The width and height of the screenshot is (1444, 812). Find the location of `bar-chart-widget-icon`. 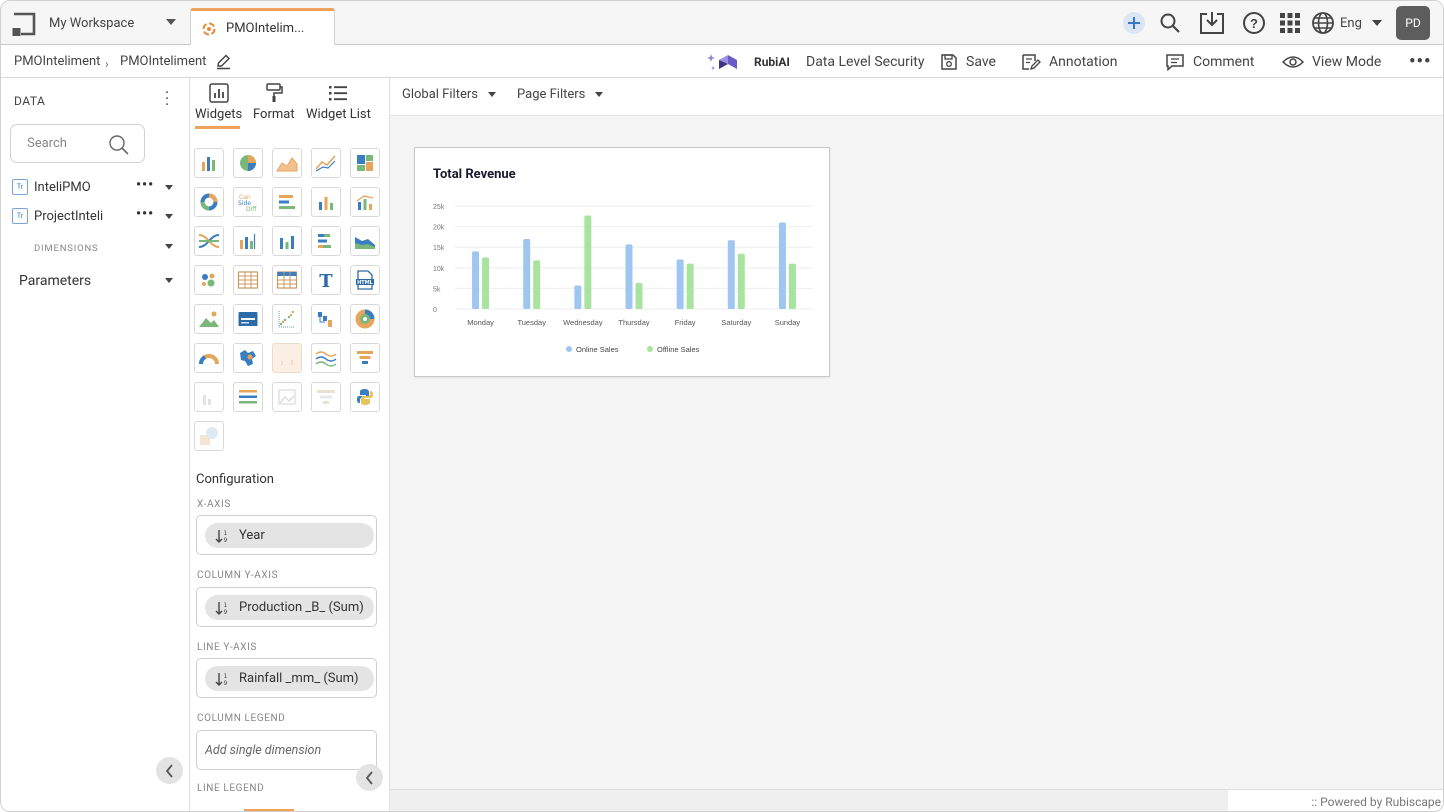

bar-chart-widget-icon is located at coordinates (209, 163).